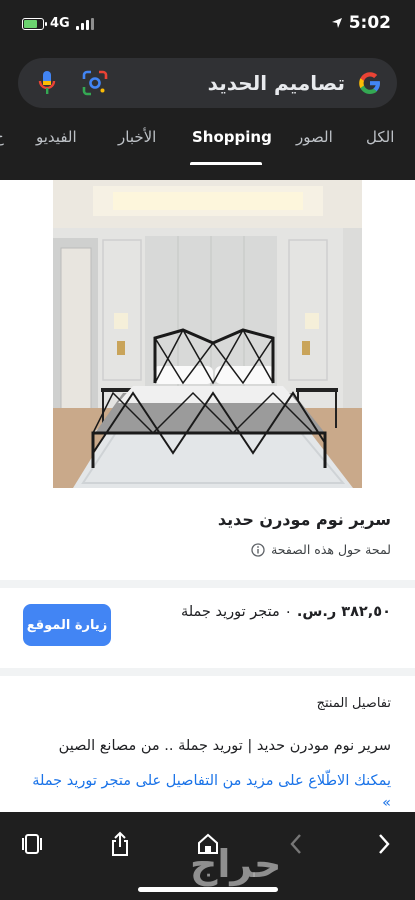 This screenshot has height=900, width=415. I want to click on signal-icon, so click(84, 23).